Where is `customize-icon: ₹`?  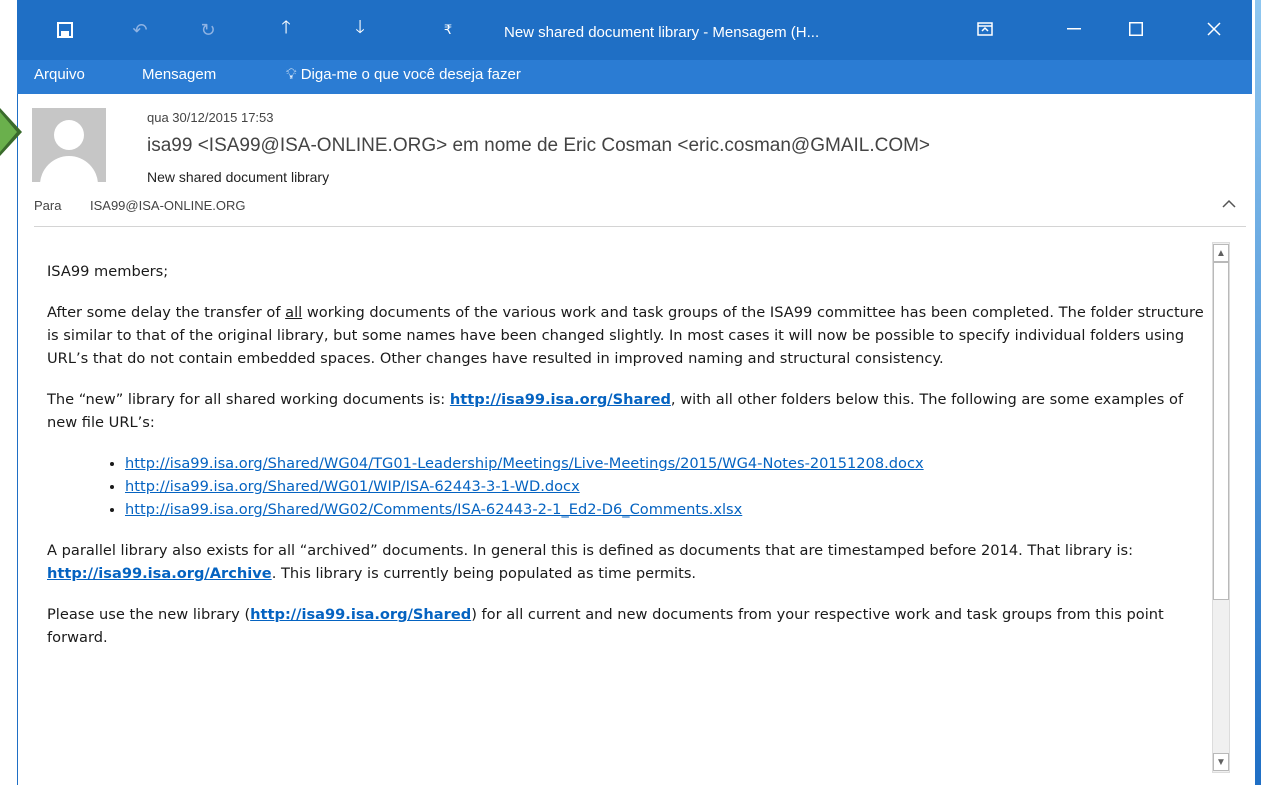
customize-icon: ₹ is located at coordinates (448, 30).